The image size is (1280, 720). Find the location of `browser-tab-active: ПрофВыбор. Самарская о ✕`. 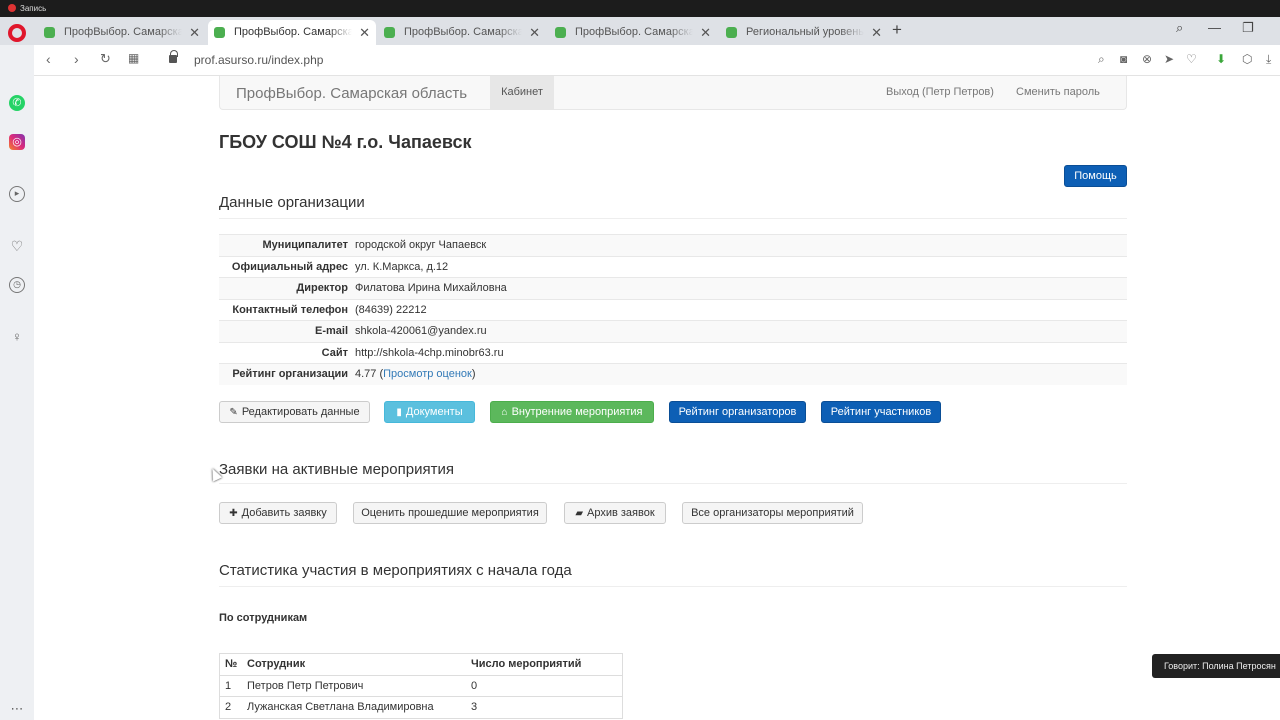

browser-tab-active: ПрофВыбор. Самарская о ✕ is located at coordinates (292, 32).